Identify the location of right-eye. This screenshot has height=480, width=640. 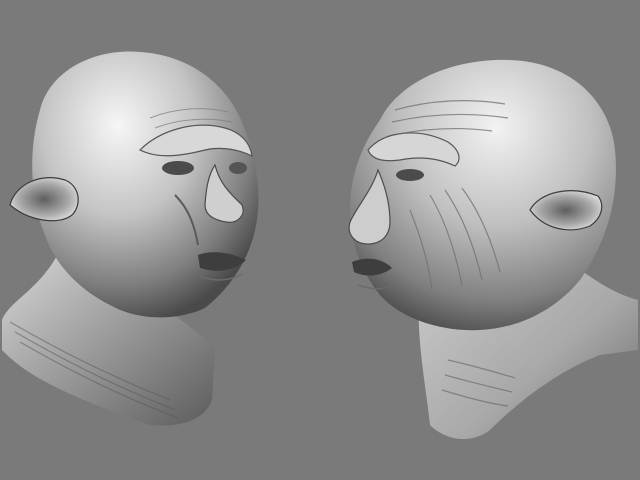
(410, 175).